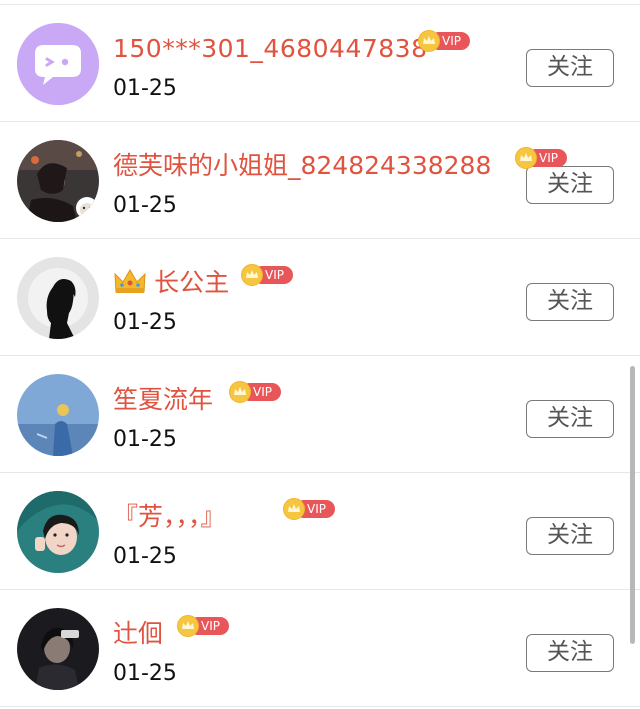 The image size is (640, 709). I want to click on name-line: 辻佪, so click(138, 634).